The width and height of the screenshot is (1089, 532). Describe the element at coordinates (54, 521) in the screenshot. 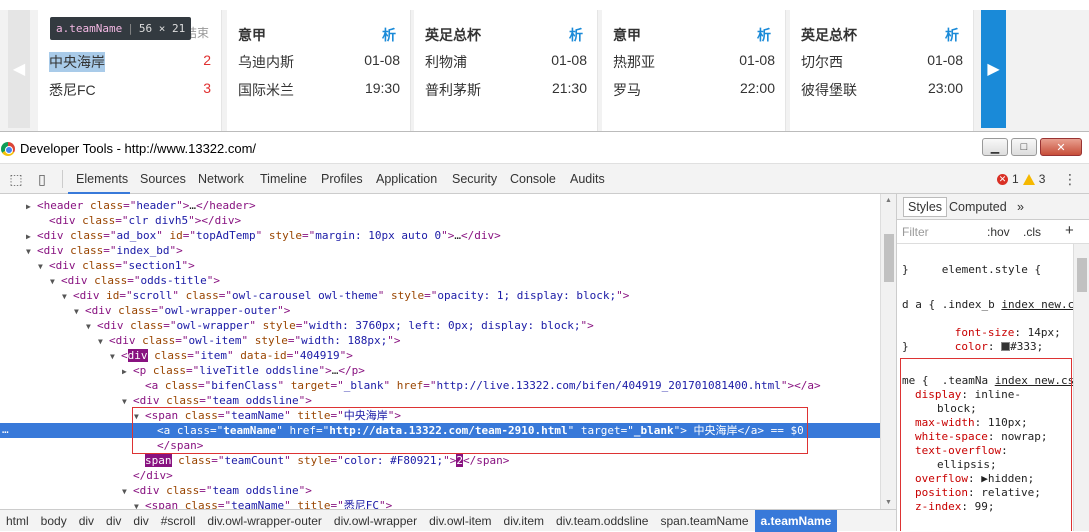

I see `breadcrumb-item: body` at that location.